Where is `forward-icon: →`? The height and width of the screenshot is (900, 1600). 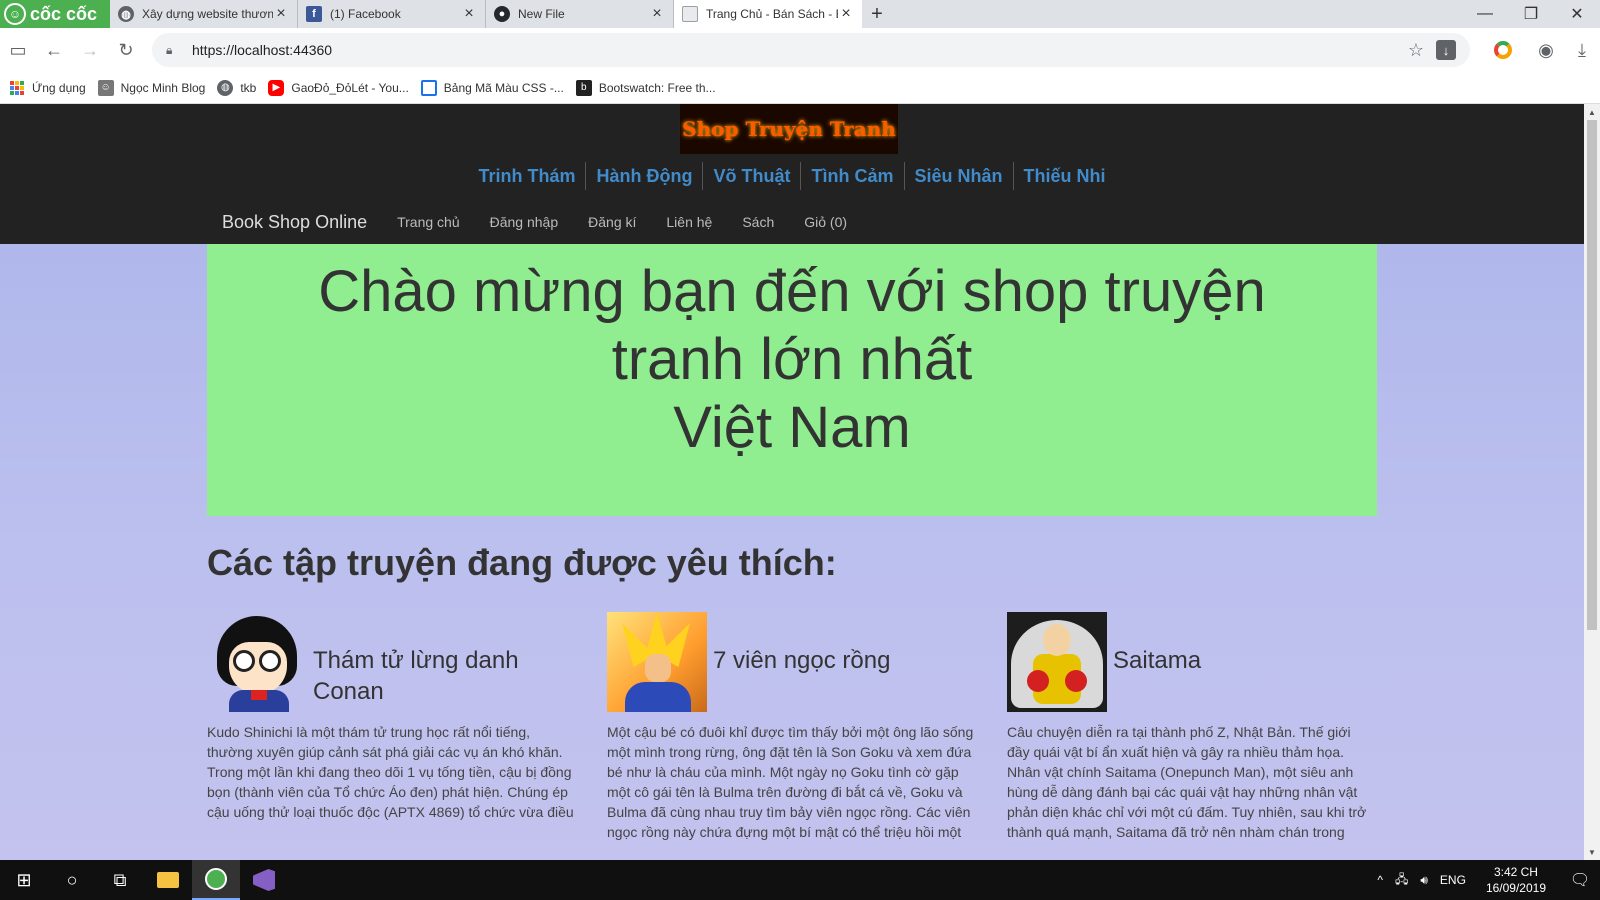 forward-icon: → is located at coordinates (90, 50).